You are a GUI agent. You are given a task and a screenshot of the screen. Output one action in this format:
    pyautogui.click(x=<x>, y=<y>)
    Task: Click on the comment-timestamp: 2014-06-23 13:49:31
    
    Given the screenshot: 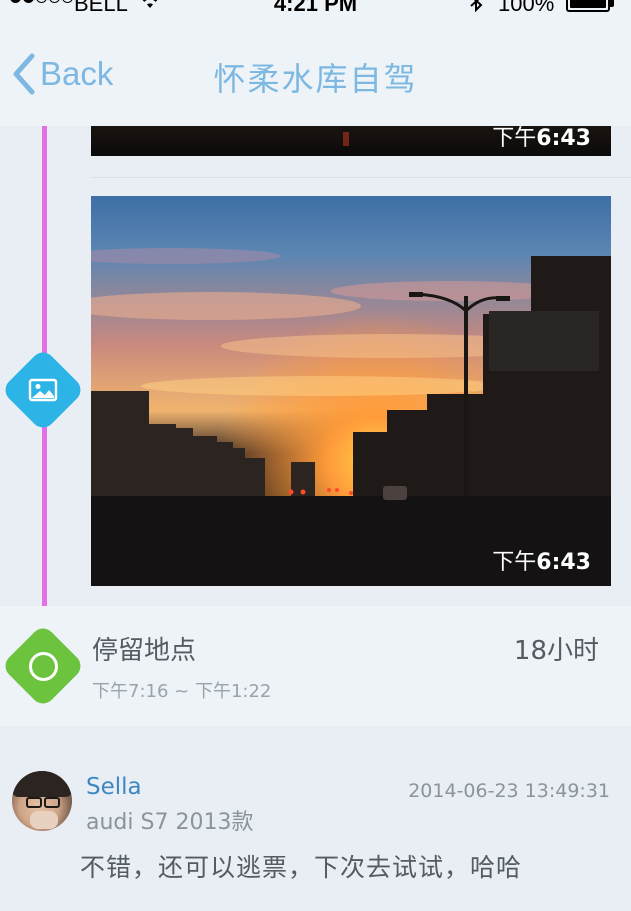 What is the action you would take?
    pyautogui.click(x=509, y=791)
    